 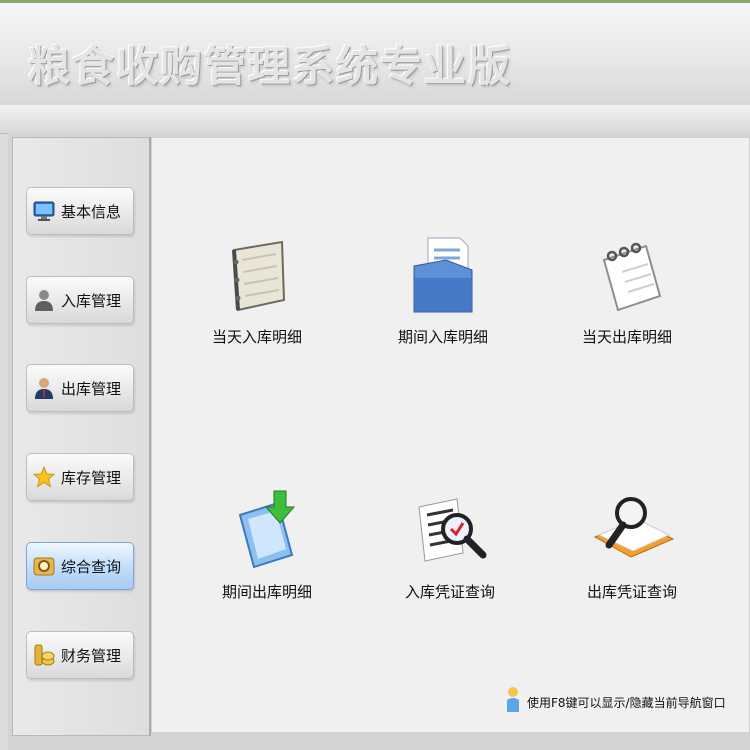 What do you see at coordinates (91, 300) in the screenshot?
I see `sidebar-item-label: 入库管理` at bounding box center [91, 300].